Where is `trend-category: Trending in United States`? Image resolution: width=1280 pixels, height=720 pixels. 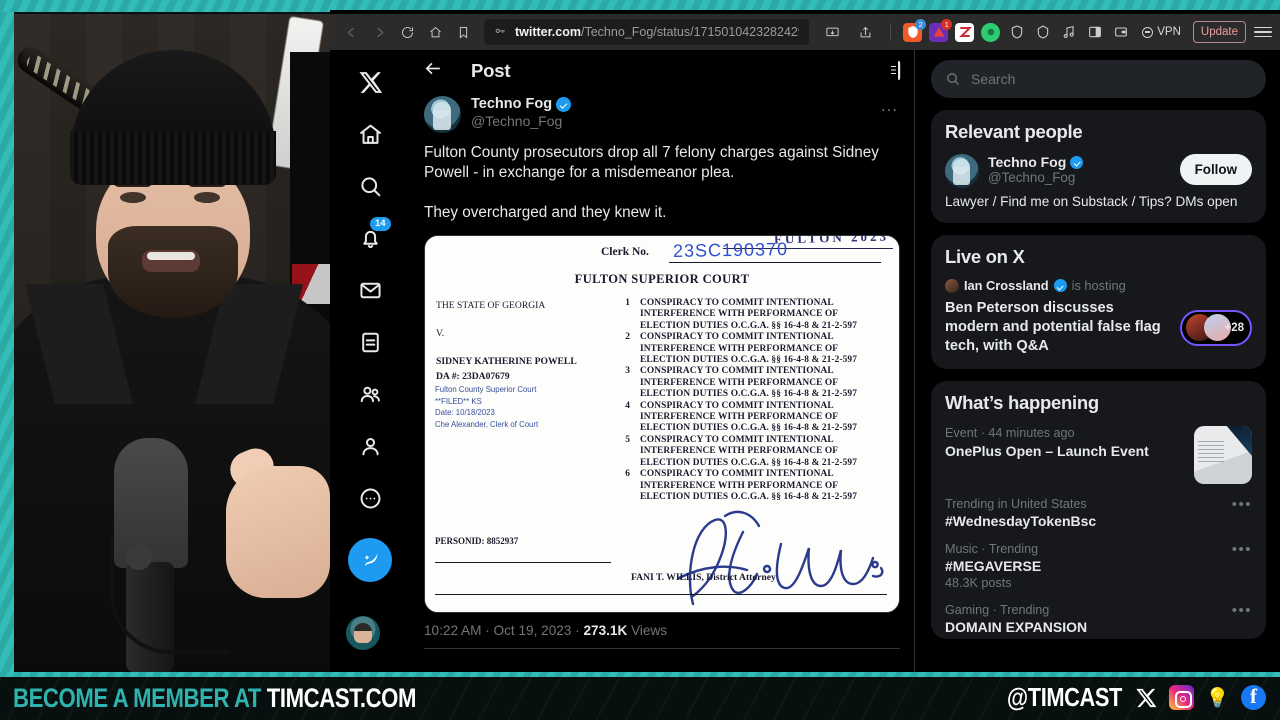 trend-category: Trending in United States is located at coordinates (1016, 504).